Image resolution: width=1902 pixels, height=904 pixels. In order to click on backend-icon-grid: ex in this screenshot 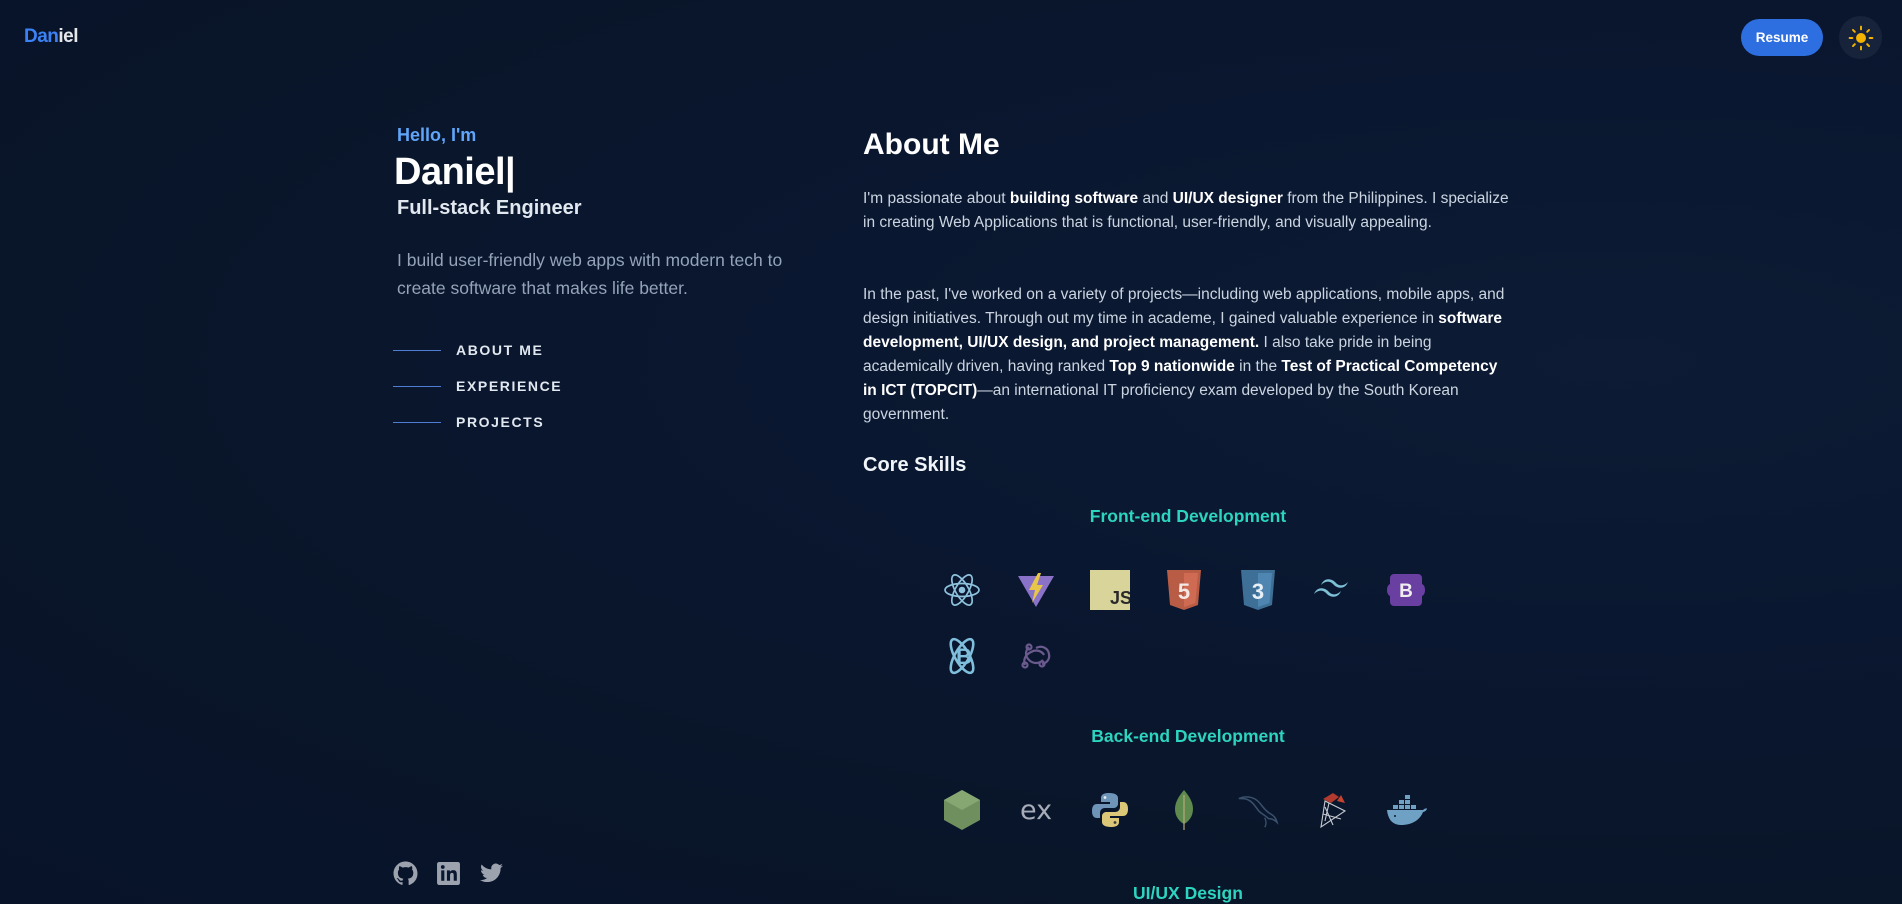, I will do `click(1199, 810)`.